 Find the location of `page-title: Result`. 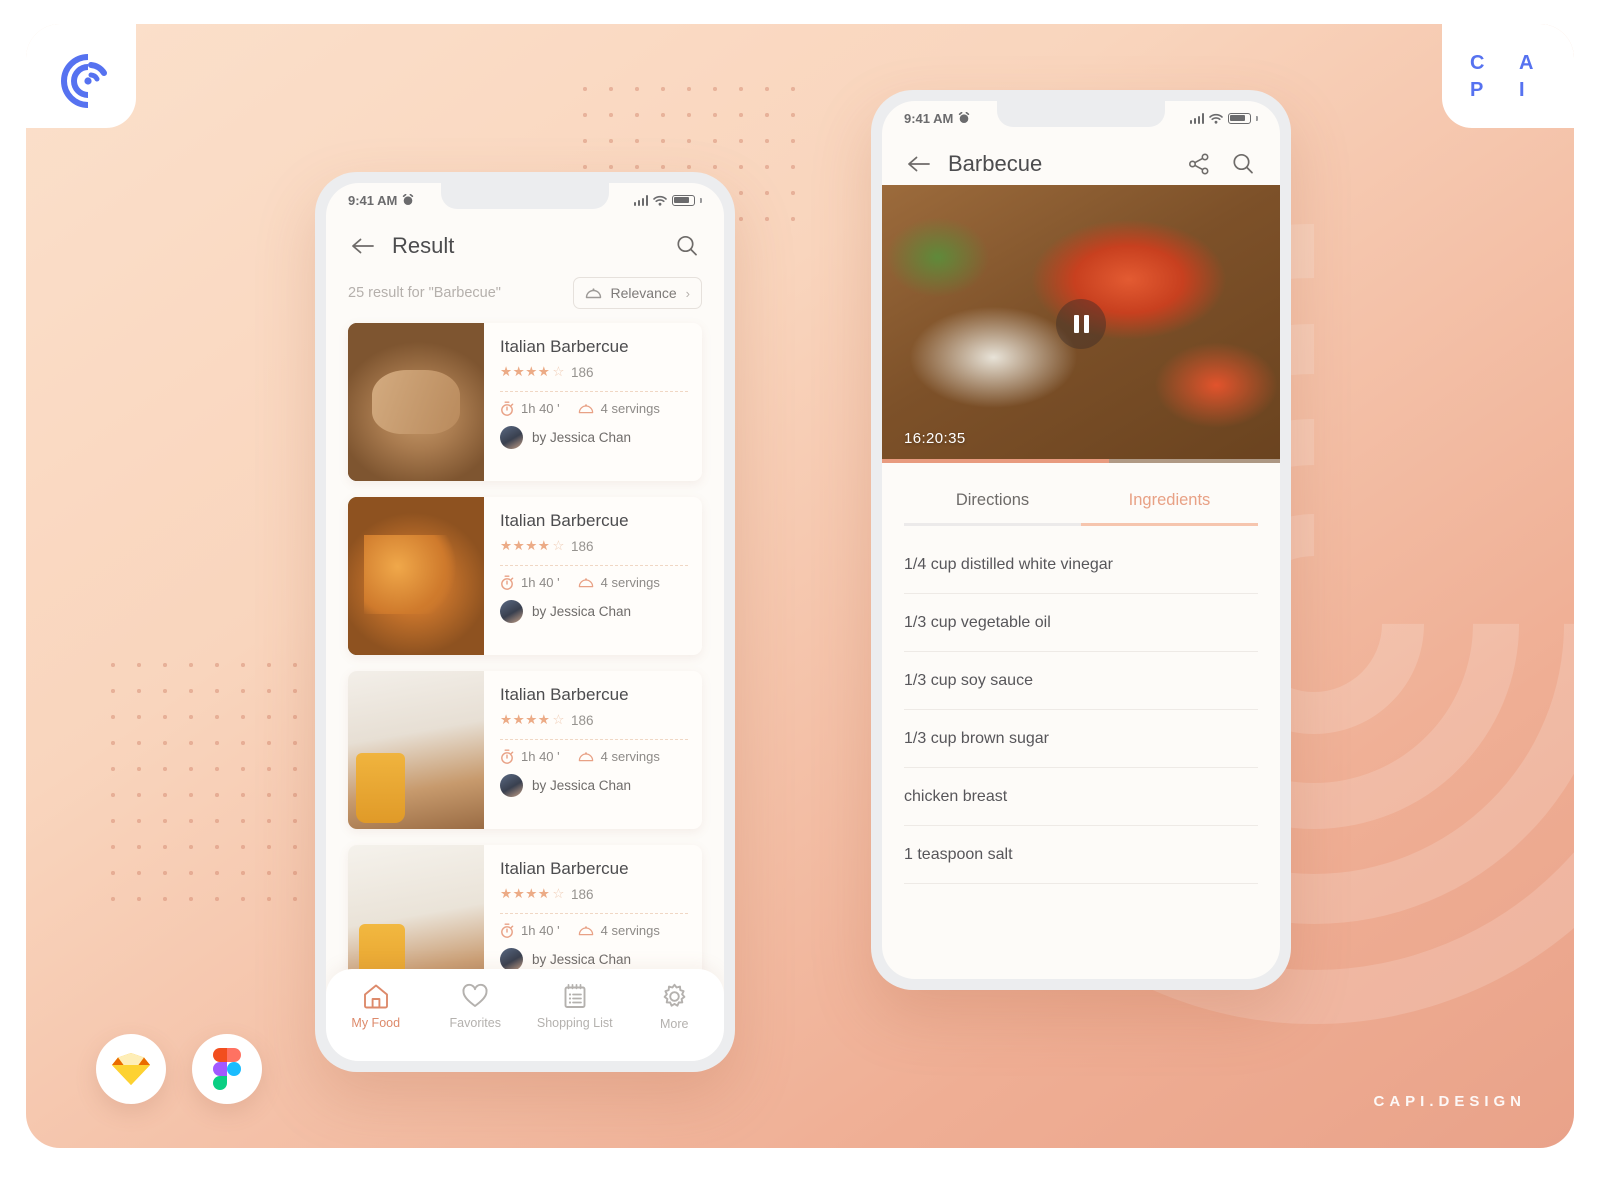

page-title: Result is located at coordinates (423, 245).